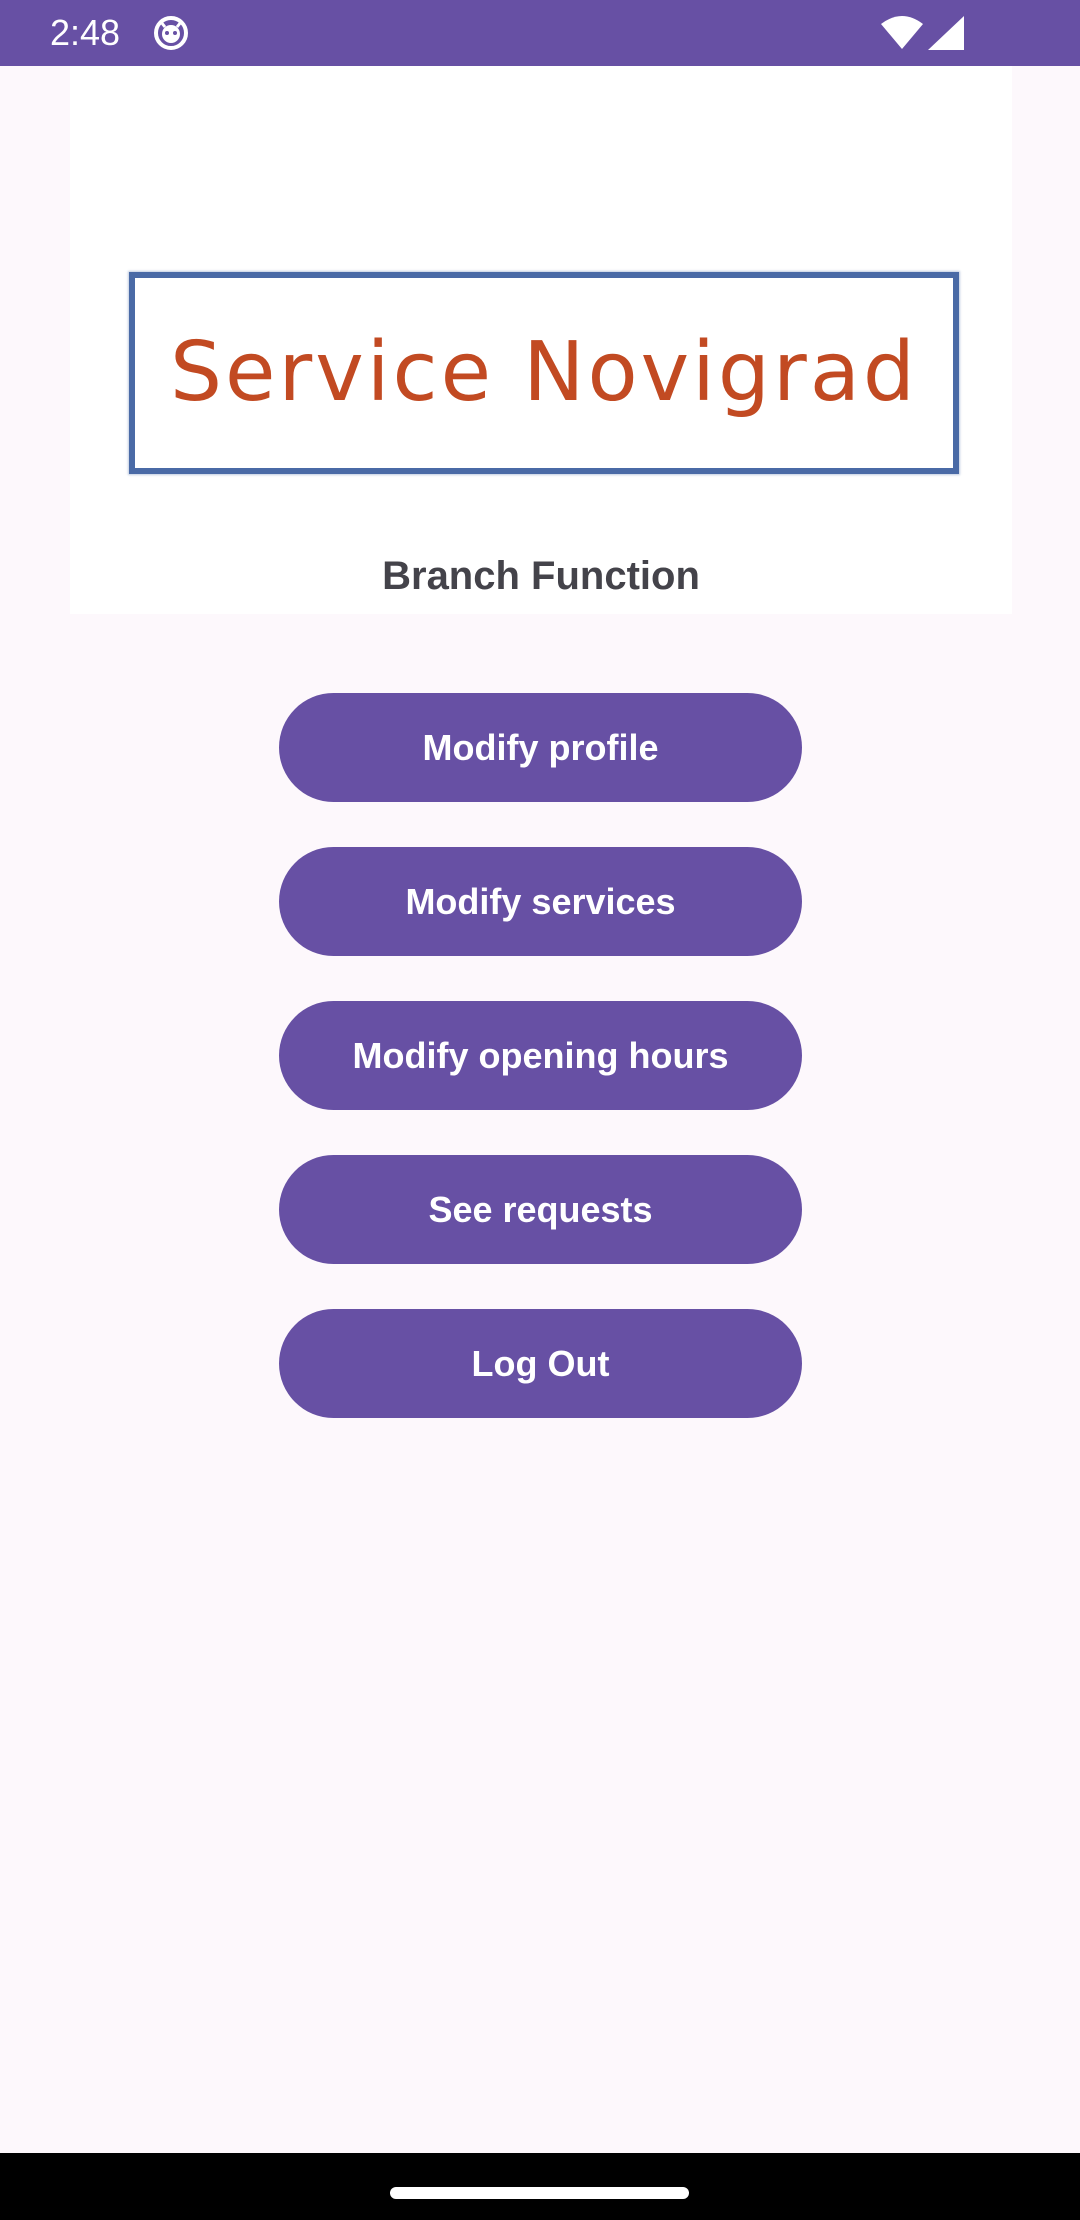 This screenshot has width=1080, height=2220. Describe the element at coordinates (541, 576) in the screenshot. I see `page-title: Branch Function` at that location.